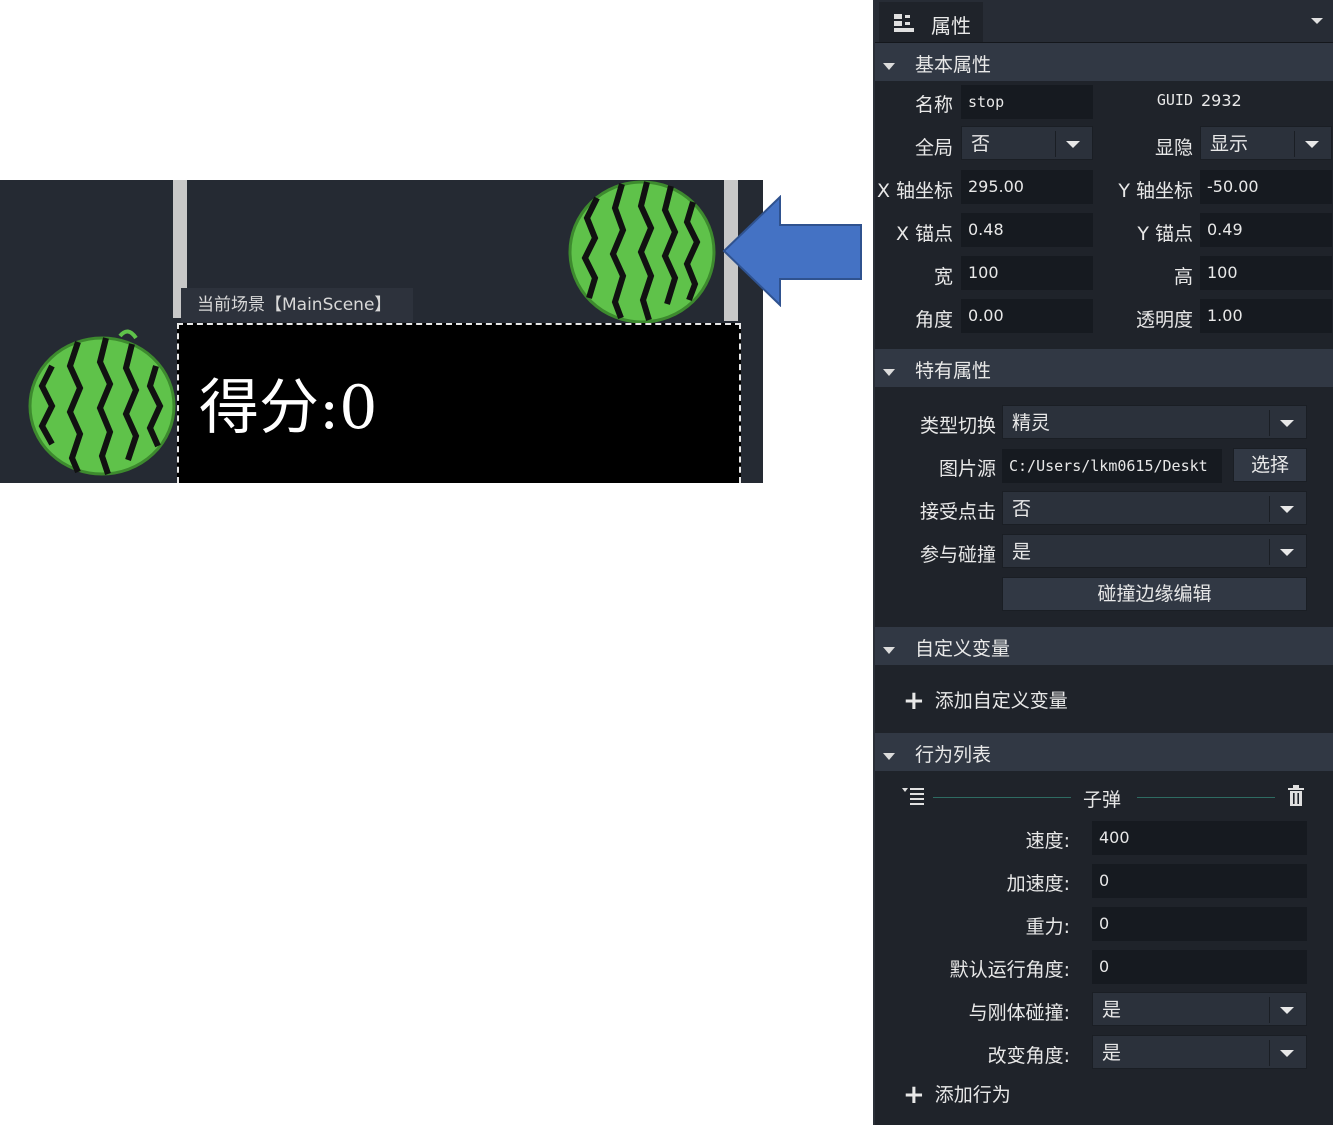  Describe the element at coordinates (1027, 143) in the screenshot. I see `global-select: 否` at that location.